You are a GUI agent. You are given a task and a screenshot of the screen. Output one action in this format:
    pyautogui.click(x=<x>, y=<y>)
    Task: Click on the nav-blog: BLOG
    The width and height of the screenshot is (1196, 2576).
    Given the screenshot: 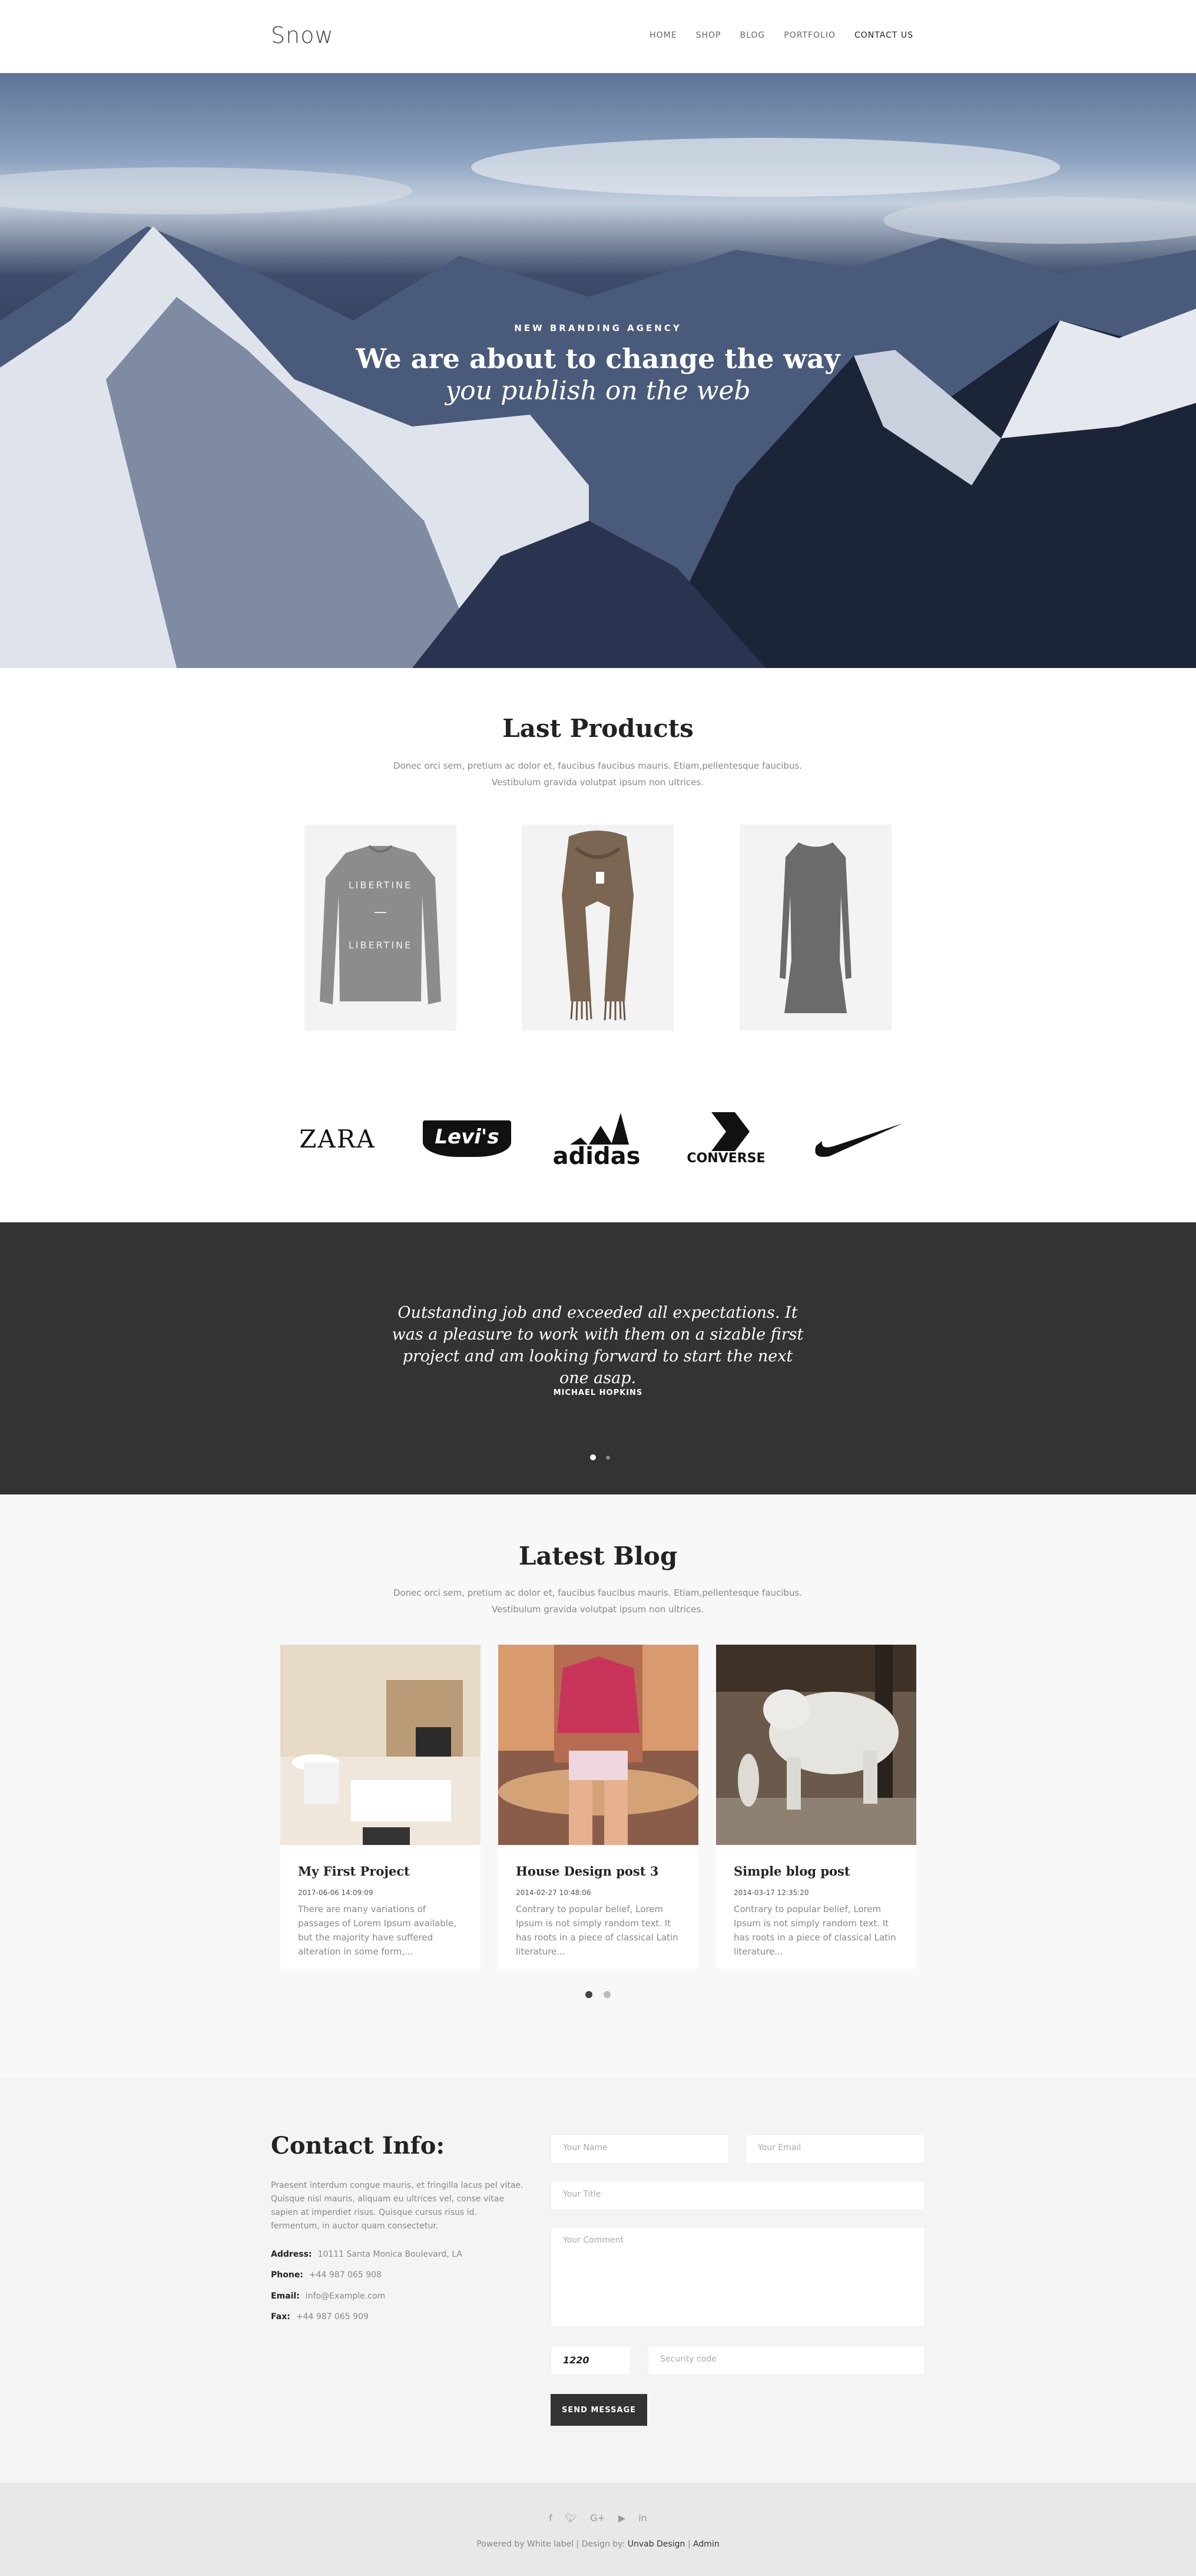 What is the action you would take?
    pyautogui.click(x=752, y=35)
    